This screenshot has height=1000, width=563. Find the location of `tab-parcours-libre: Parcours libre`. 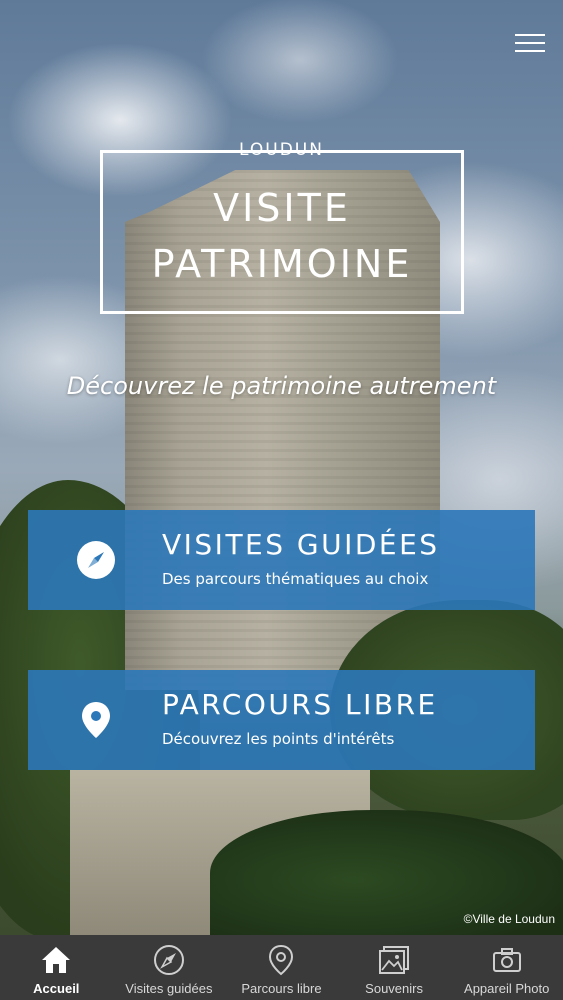

tab-parcours-libre: Parcours libre is located at coordinates (281, 967).